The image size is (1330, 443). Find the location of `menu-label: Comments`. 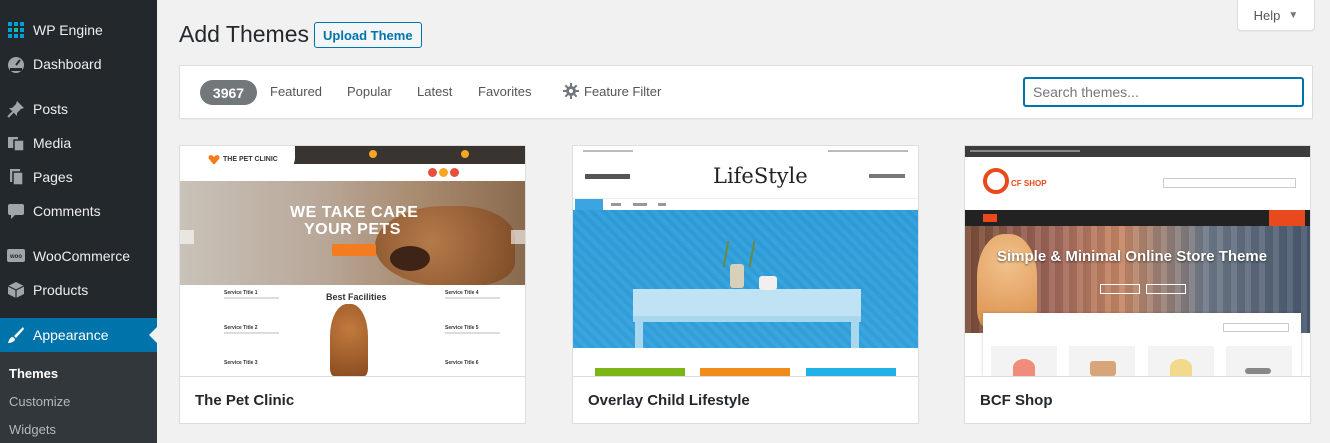

menu-label: Comments is located at coordinates (67, 211).